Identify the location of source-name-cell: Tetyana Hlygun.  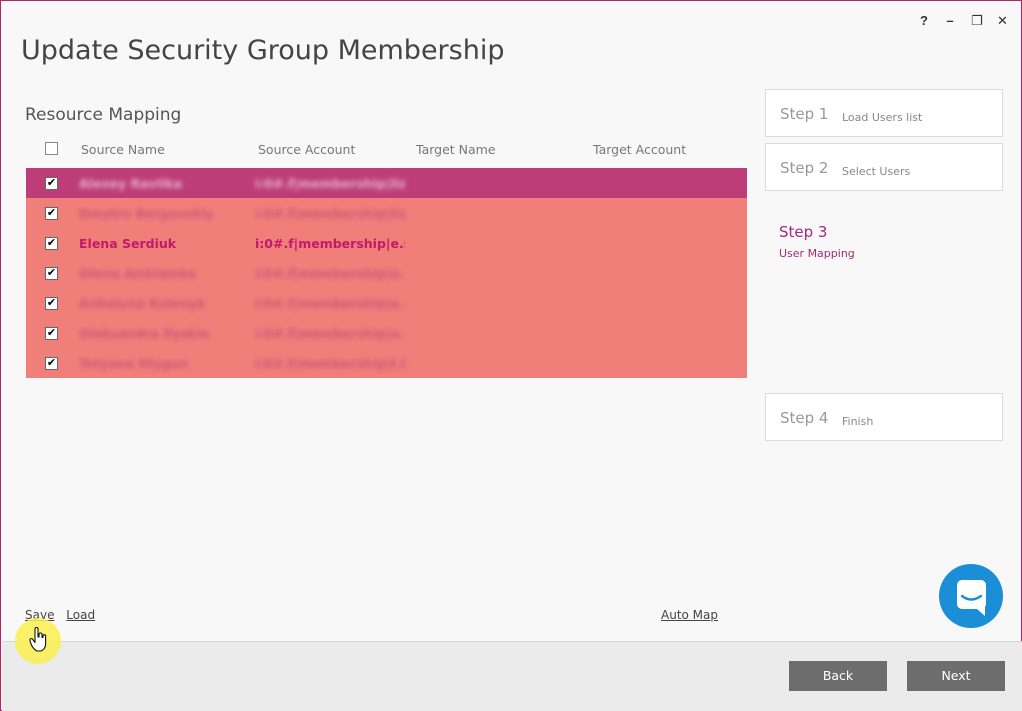
(134, 363).